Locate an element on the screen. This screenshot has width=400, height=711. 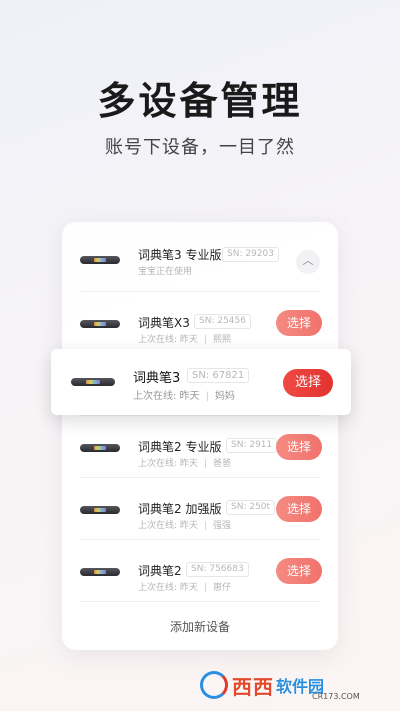
device-row: 词典笔2 加强版 SN: 250t 上次在线: 昨天 | 强强 选择 is located at coordinates (200, 509).